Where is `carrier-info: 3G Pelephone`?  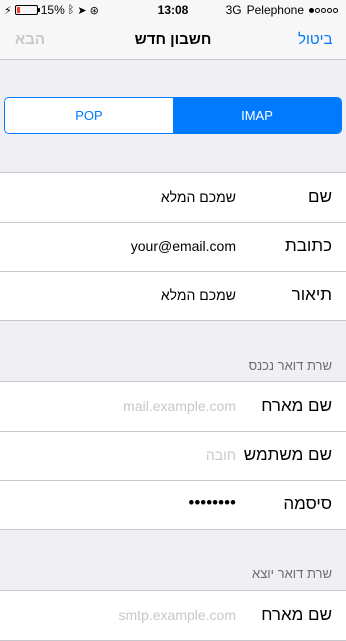
carrier-info: 3G Pelephone is located at coordinates (282, 10).